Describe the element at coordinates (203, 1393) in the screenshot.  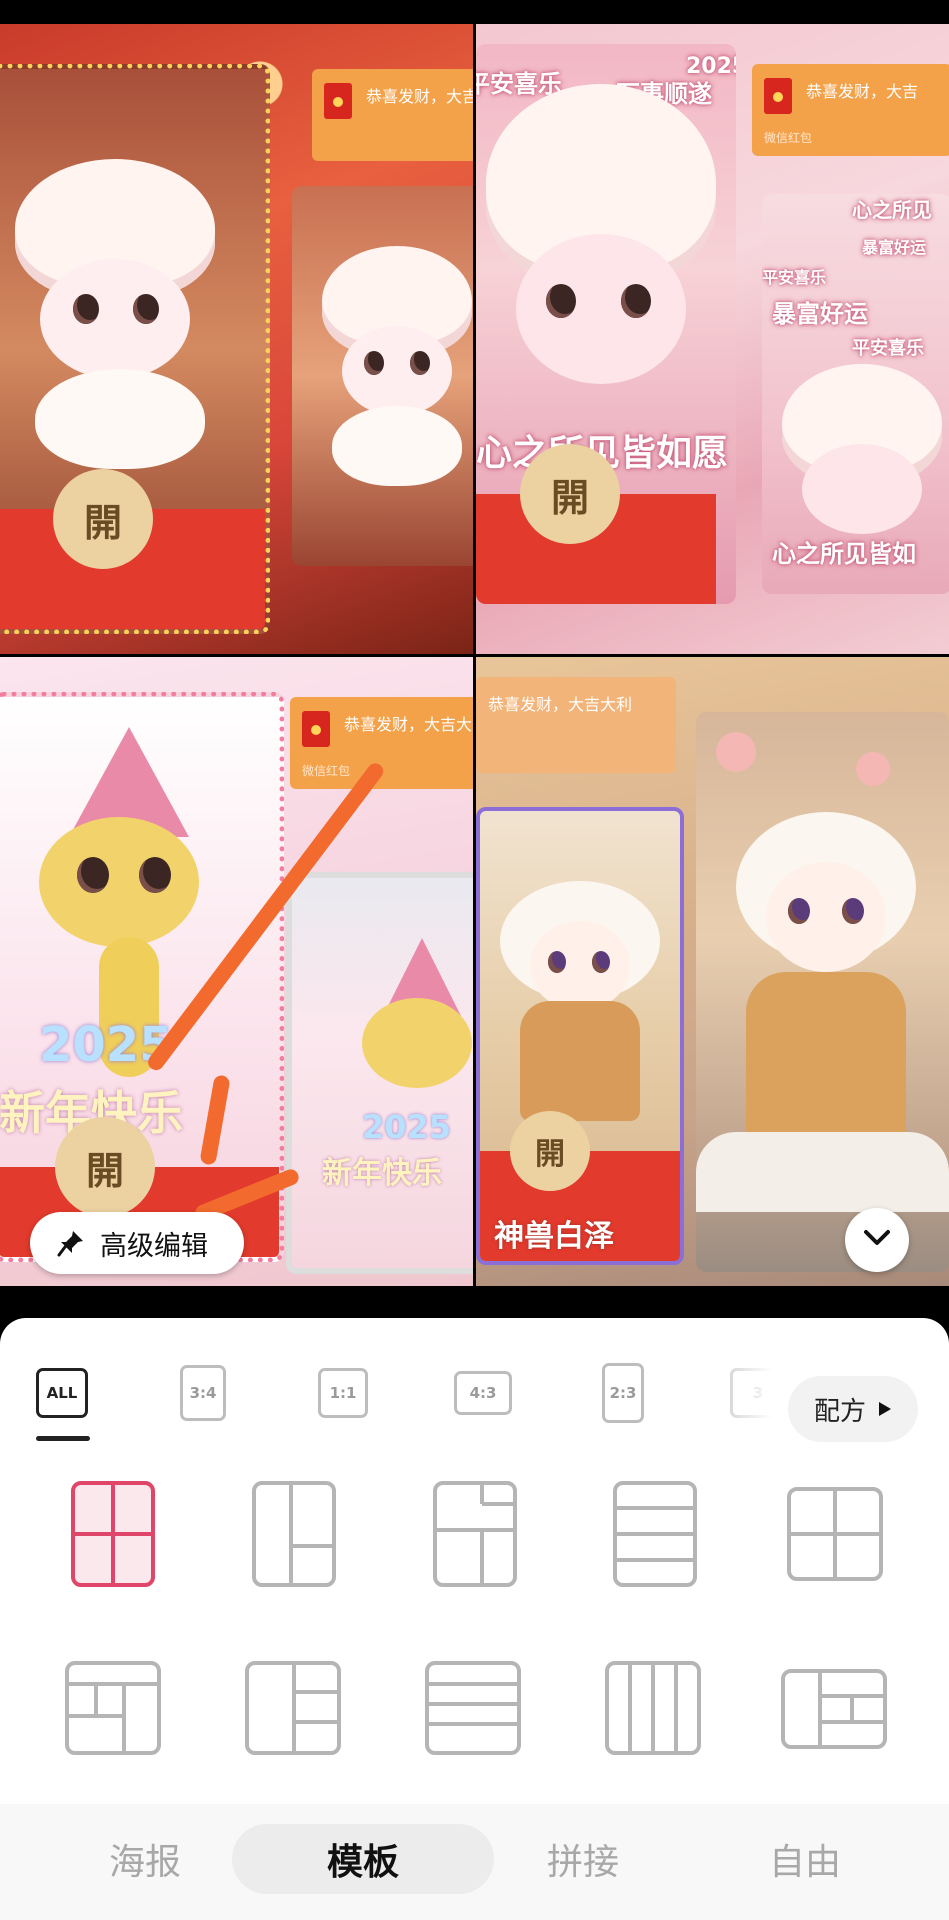
I see `ratio-3-4: 3:4` at that location.